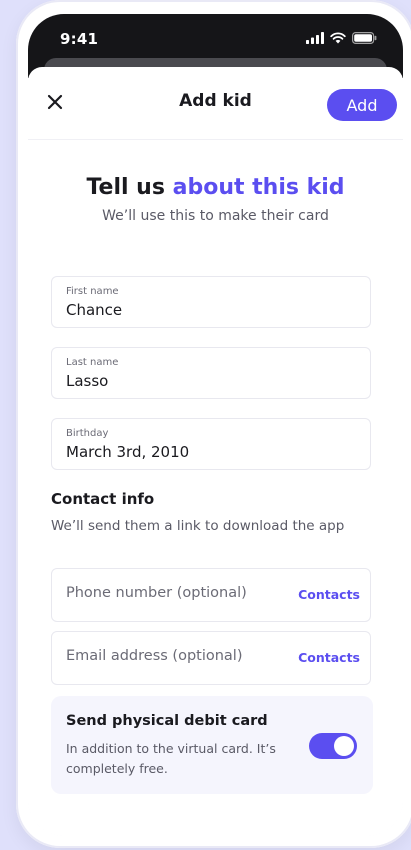 The image size is (411, 850). Describe the element at coordinates (94, 310) in the screenshot. I see `first-name-value: Chance` at that location.